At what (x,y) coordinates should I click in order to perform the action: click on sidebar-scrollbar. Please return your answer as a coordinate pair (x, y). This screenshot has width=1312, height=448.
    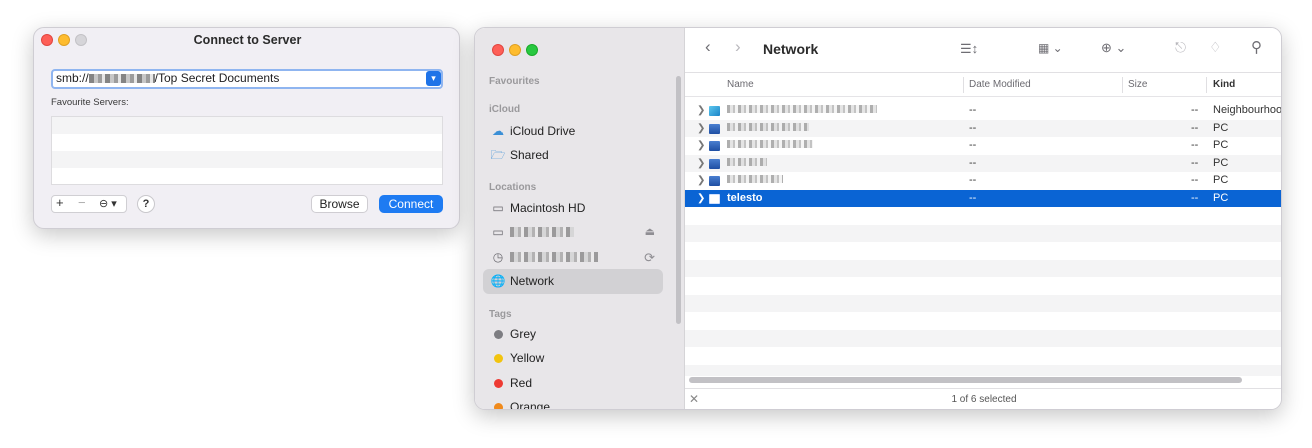
    Looking at the image, I should click on (678, 200).